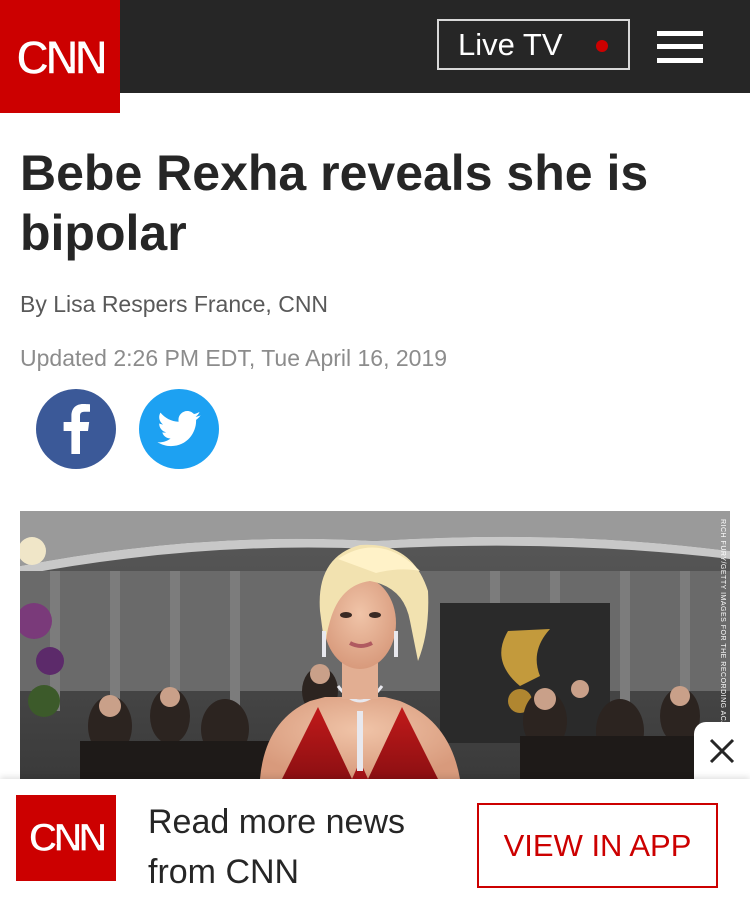  I want to click on twitter-share-button, so click(179, 429).